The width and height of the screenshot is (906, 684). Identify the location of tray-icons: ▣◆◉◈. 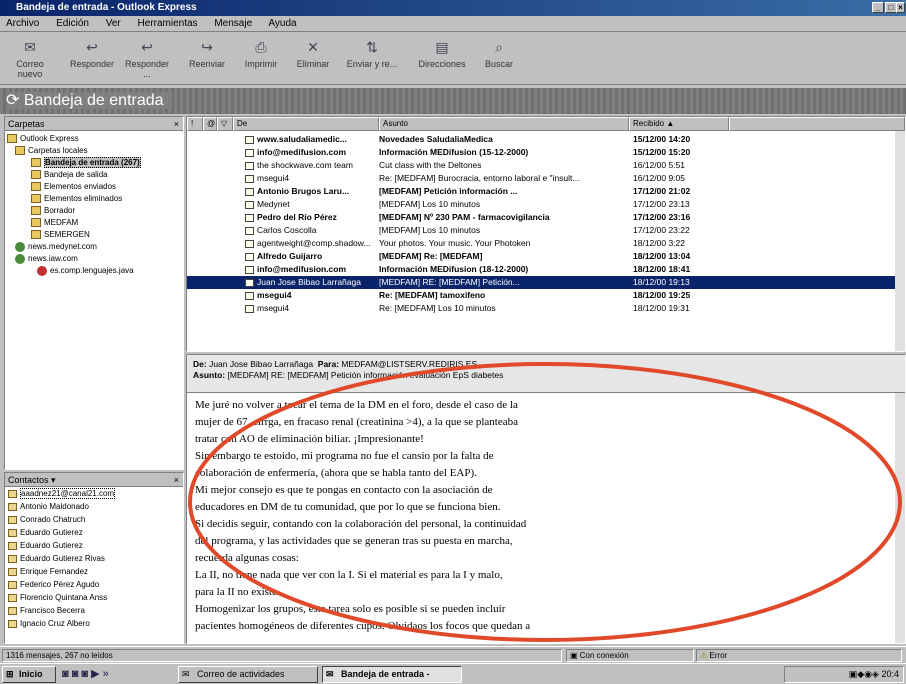
(865, 674).